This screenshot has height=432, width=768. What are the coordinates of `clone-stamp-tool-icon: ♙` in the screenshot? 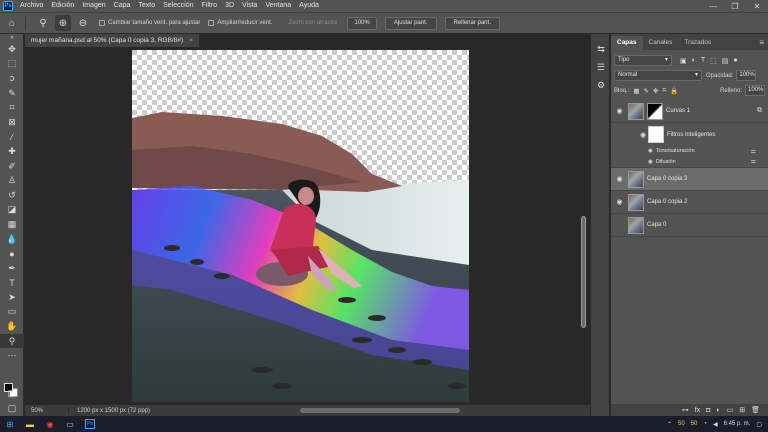 It's located at (12, 180).